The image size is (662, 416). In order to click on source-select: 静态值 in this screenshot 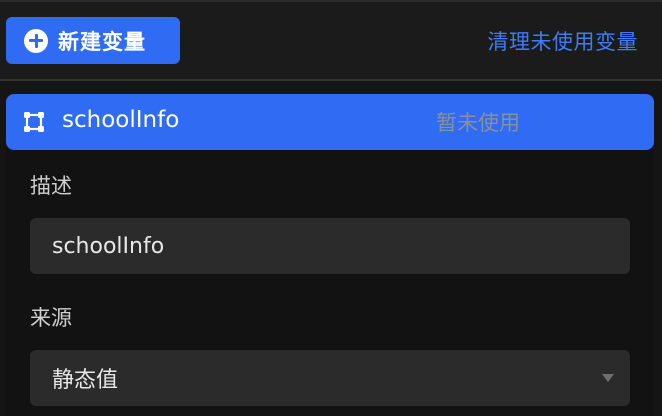, I will do `click(330, 378)`.